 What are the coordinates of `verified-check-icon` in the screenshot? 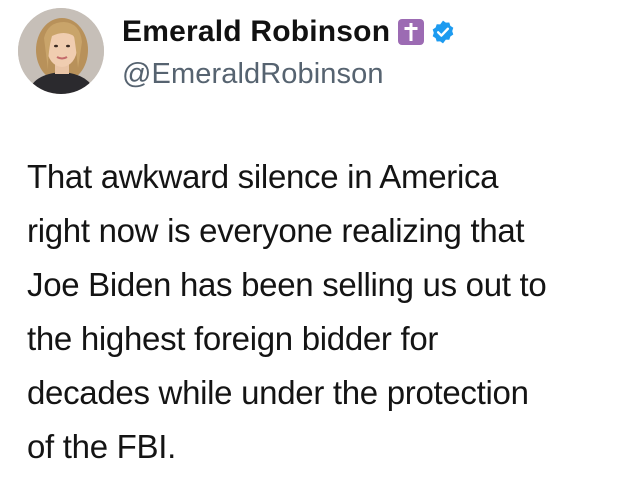 It's located at (443, 32).